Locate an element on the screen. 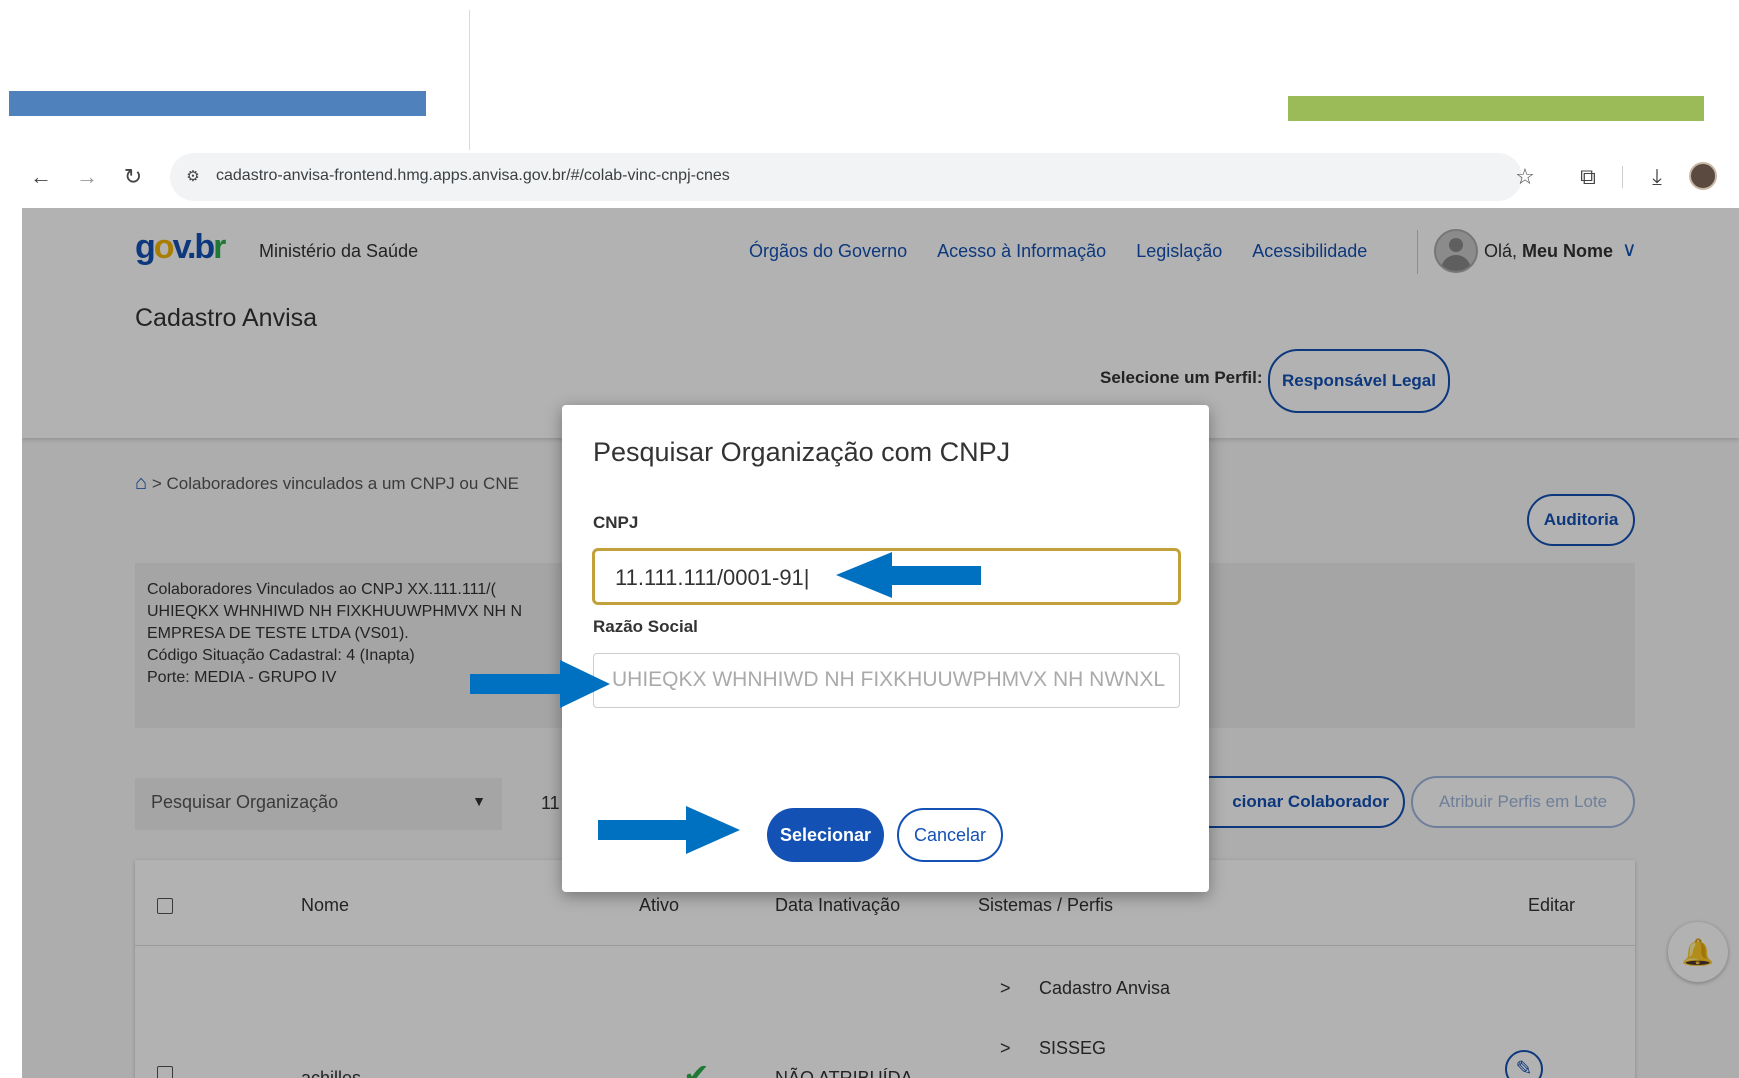 The width and height of the screenshot is (1739, 1078). slide-divider is located at coordinates (469, 80).